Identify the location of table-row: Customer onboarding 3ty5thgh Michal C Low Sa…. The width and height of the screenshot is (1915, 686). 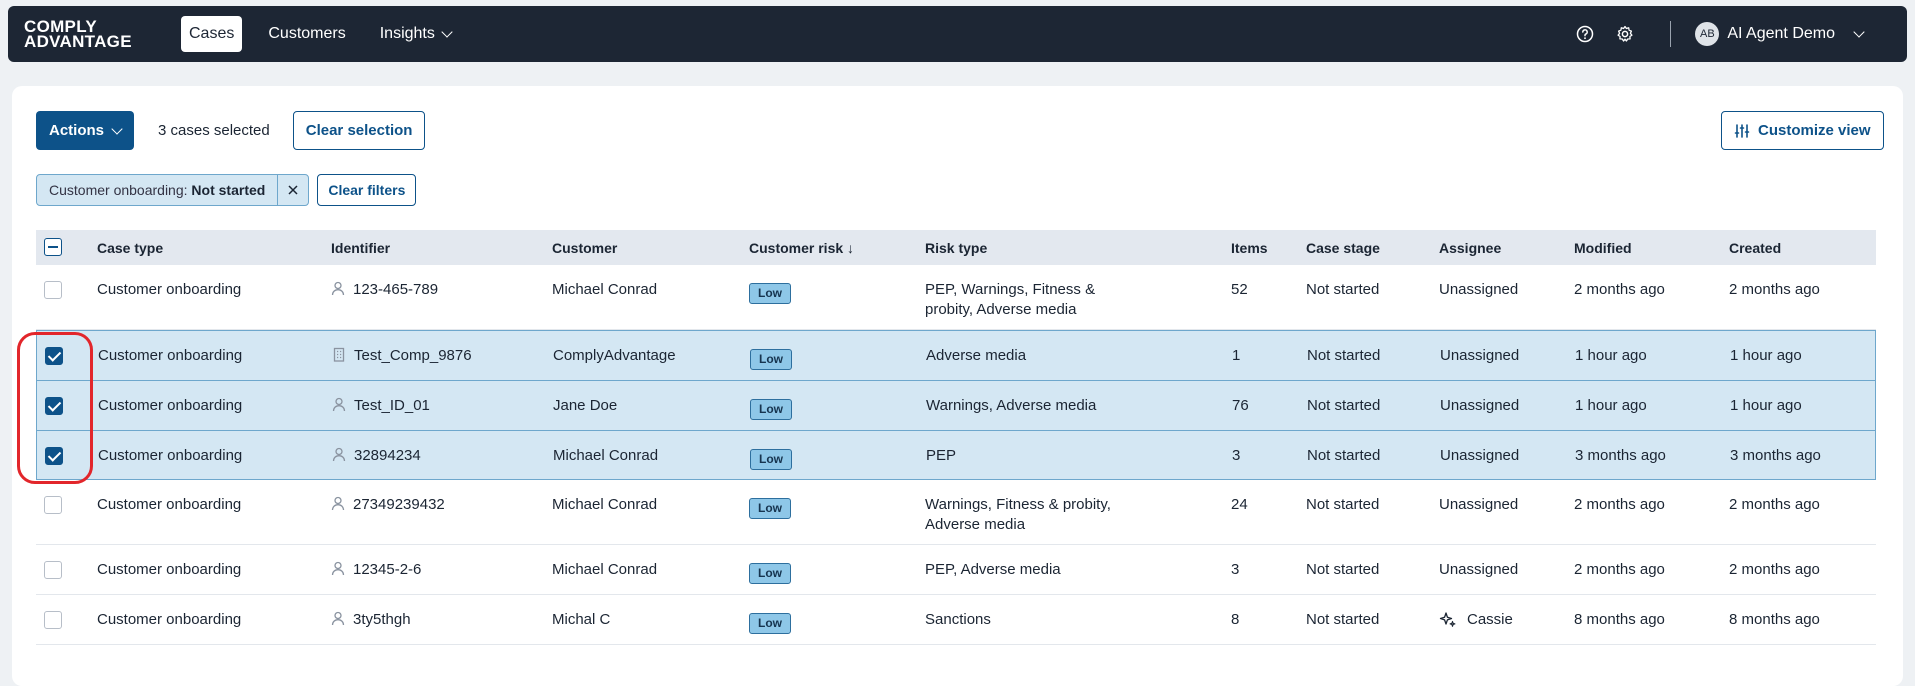
(956, 620).